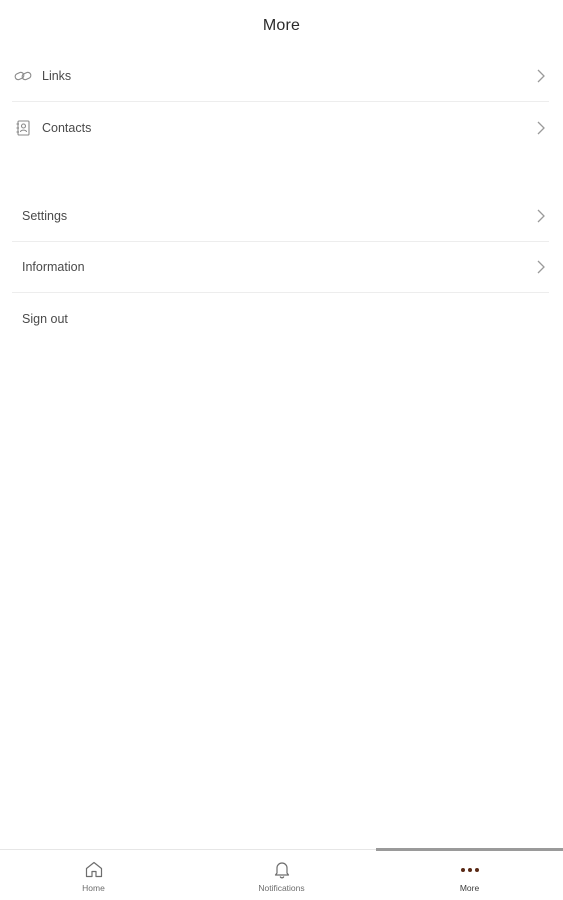 Image resolution: width=563 pixels, height=900 pixels. Describe the element at coordinates (23, 128) in the screenshot. I see `contacts-icon` at that location.